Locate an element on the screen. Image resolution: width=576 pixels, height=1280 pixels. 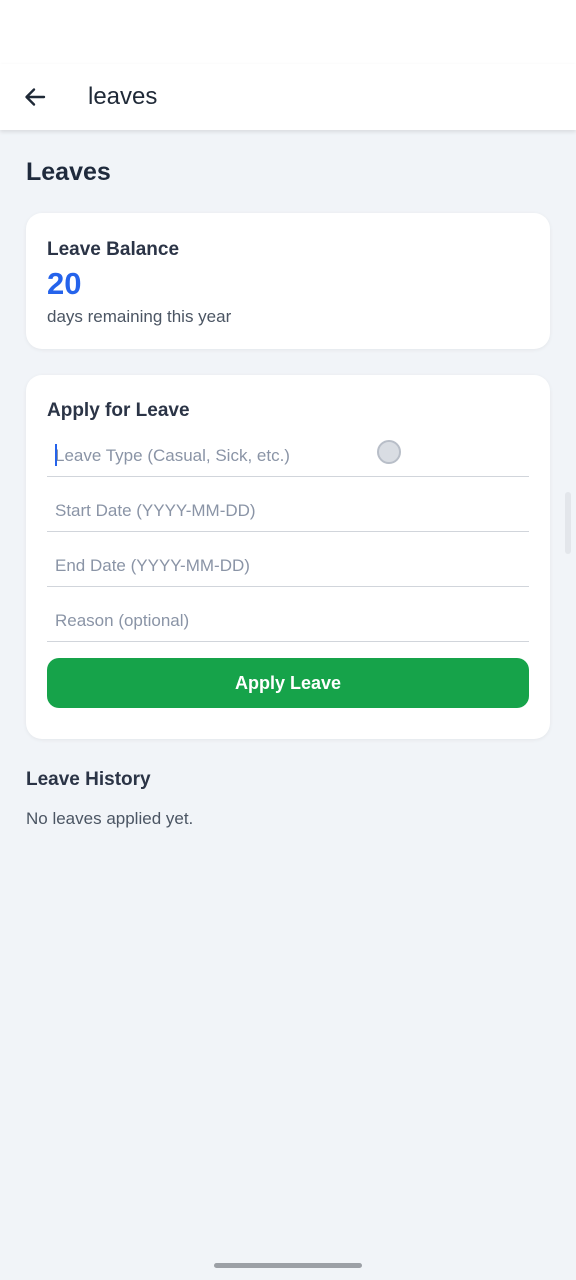
reason-field is located at coordinates (288, 614).